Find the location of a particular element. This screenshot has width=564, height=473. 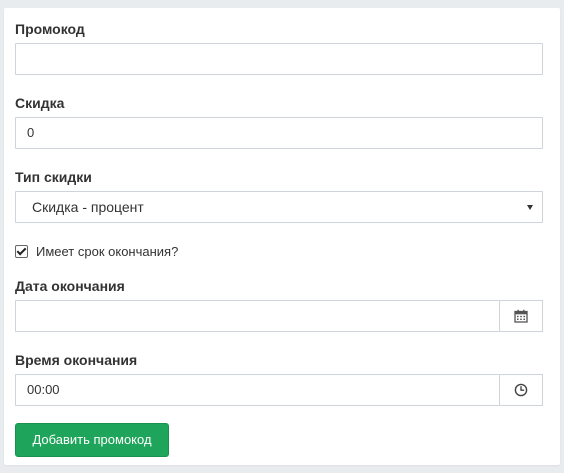

calendar-button is located at coordinates (521, 316).